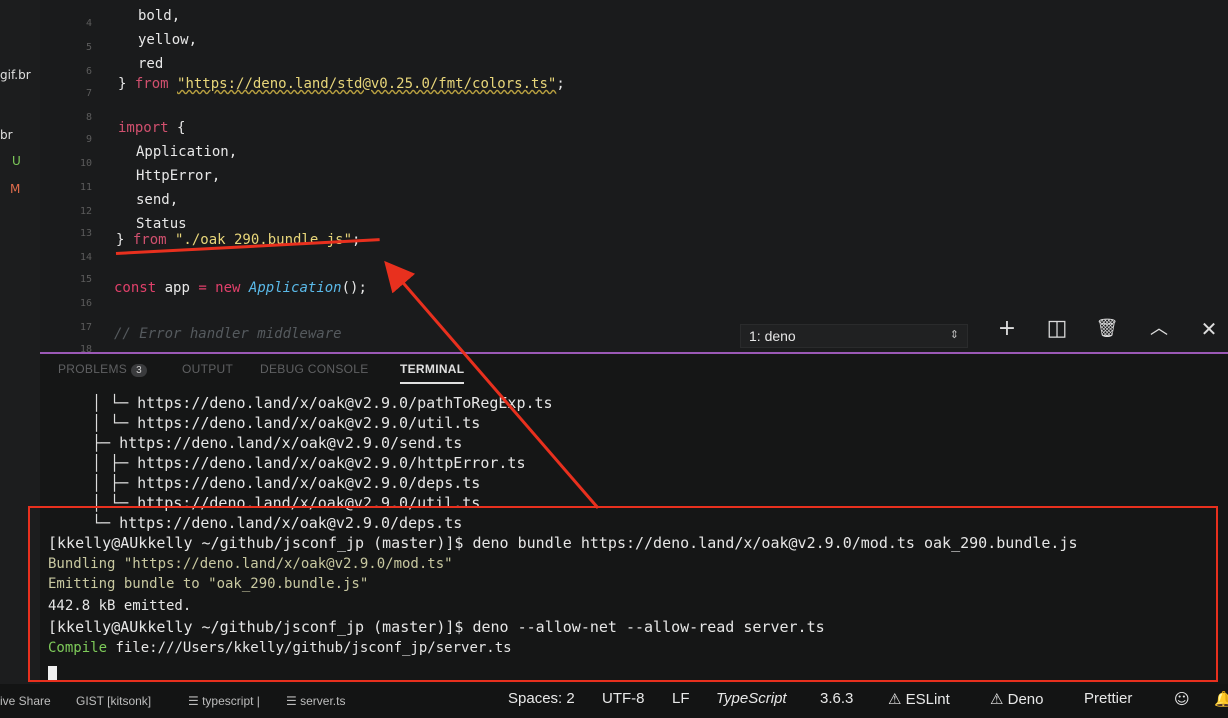 The width and height of the screenshot is (1228, 718). What do you see at coordinates (1159, 329) in the screenshot?
I see `chevron-up-icon: ︿` at bounding box center [1159, 329].